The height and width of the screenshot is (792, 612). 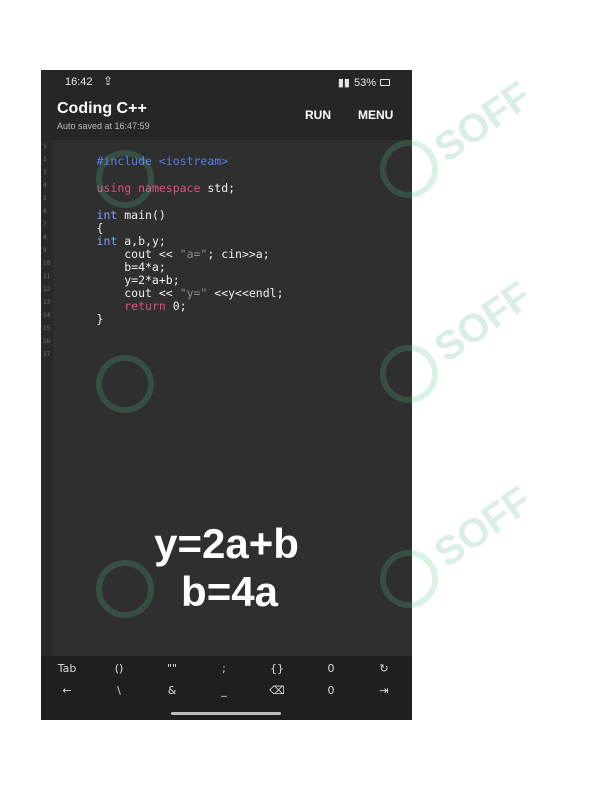 What do you see at coordinates (166, 188) in the screenshot?
I see `keyword-namespace: namespace` at bounding box center [166, 188].